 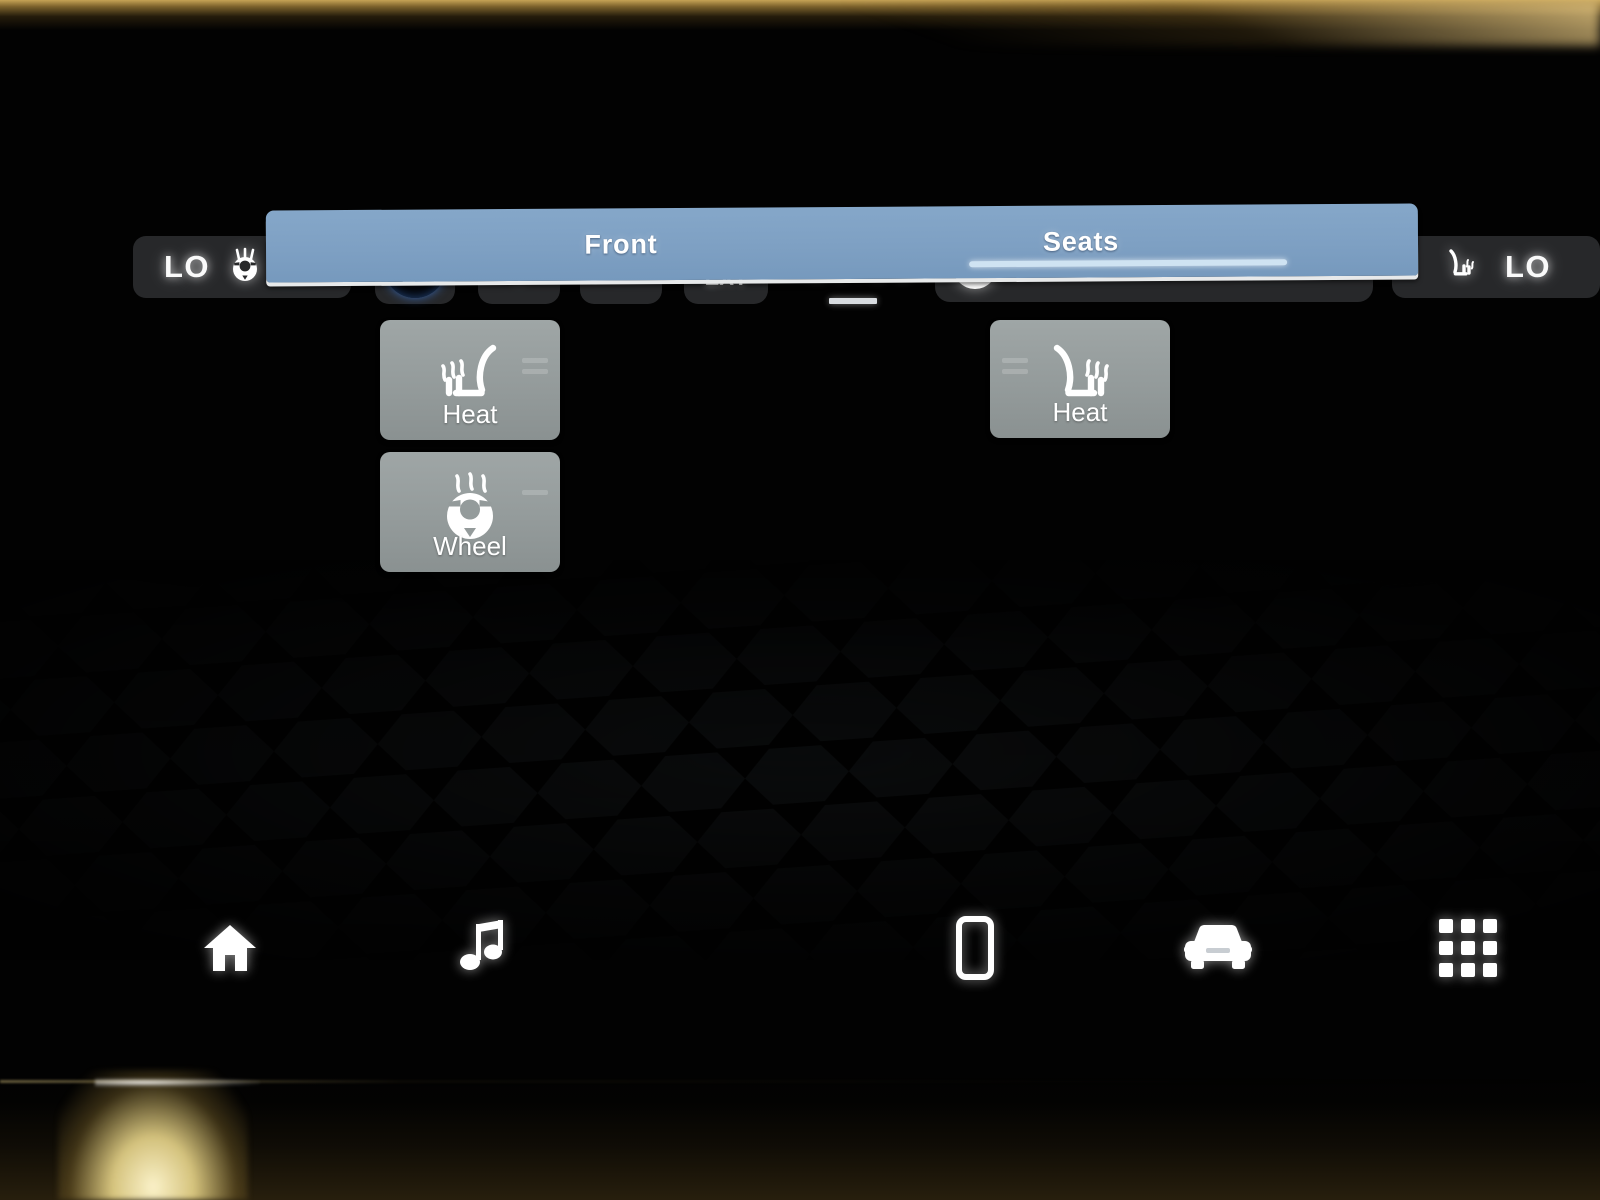 What do you see at coordinates (1528, 266) in the screenshot?
I see `passenger-climate-level-label: LO` at bounding box center [1528, 266].